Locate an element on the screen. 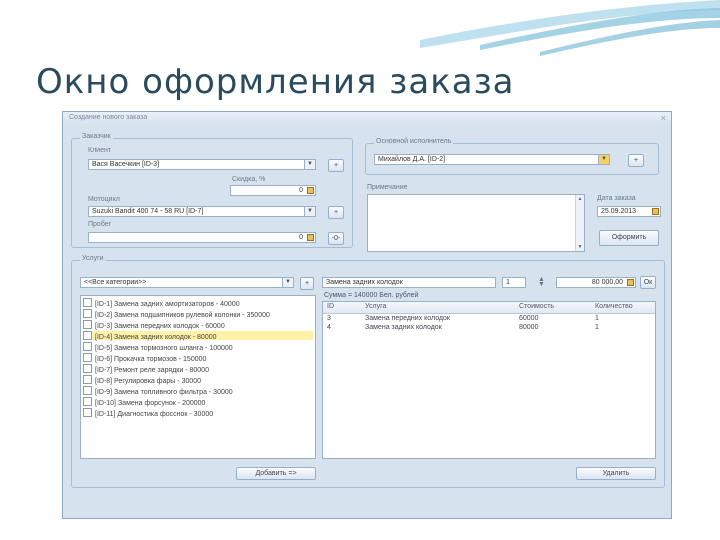  add-moto-button: + is located at coordinates (336, 212).